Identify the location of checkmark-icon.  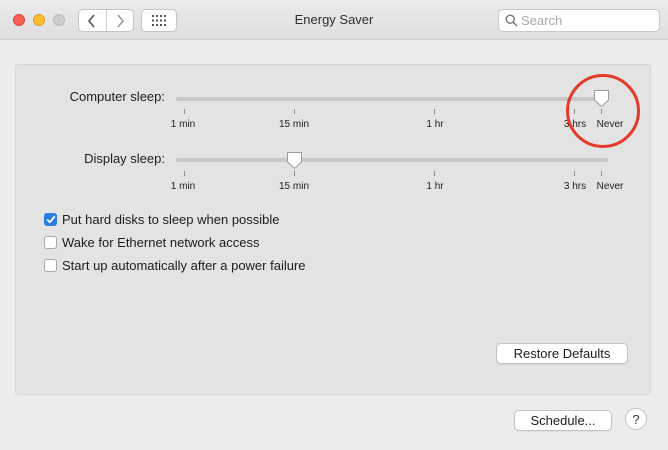
(50, 219).